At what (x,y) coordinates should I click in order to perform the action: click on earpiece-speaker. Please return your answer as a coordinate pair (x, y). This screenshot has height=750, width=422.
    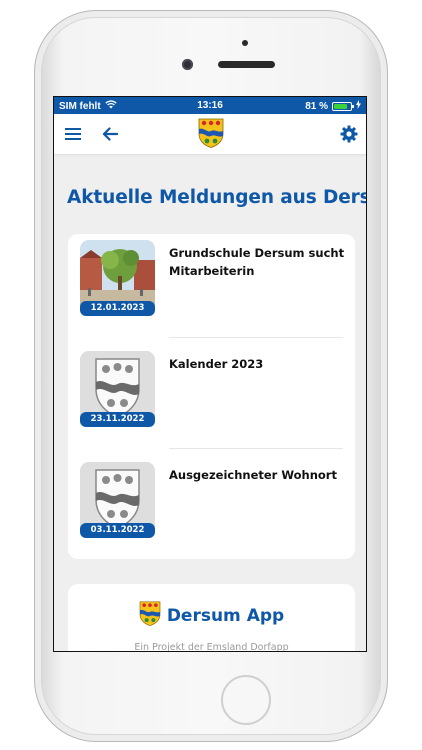
    Looking at the image, I should click on (246, 64).